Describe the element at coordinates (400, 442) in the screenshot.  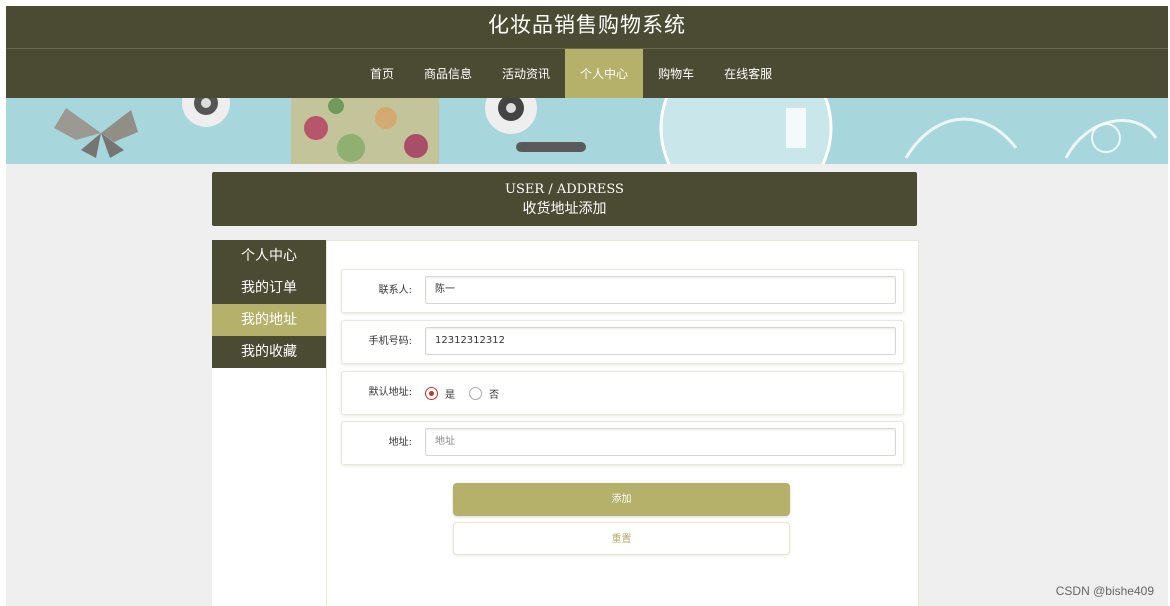
I see `address-label: 地址:` at that location.